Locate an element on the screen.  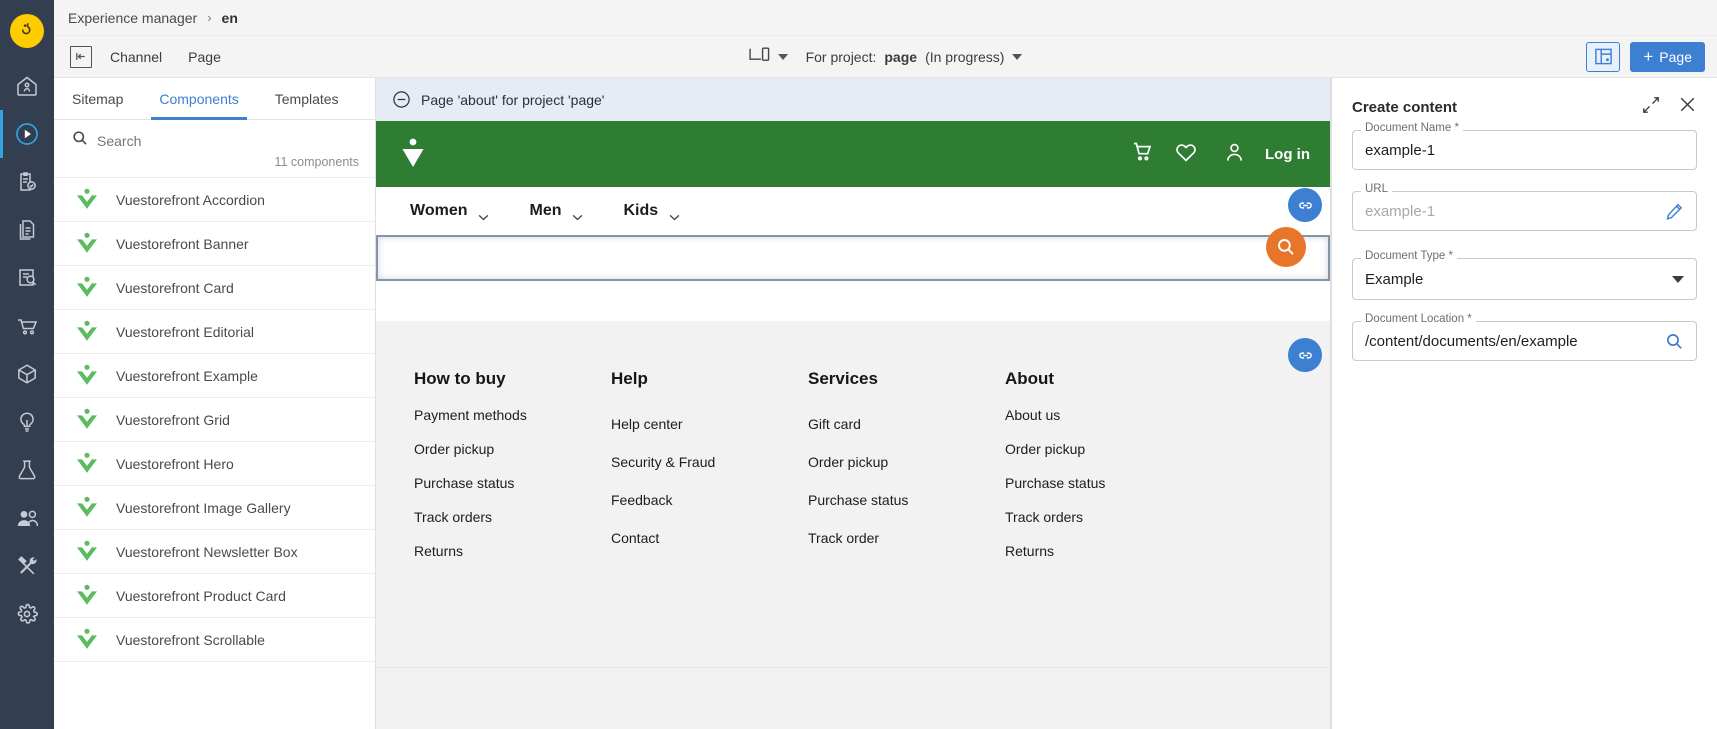
list-item: Vuestorefront Image Gallery is located at coordinates (214, 508).